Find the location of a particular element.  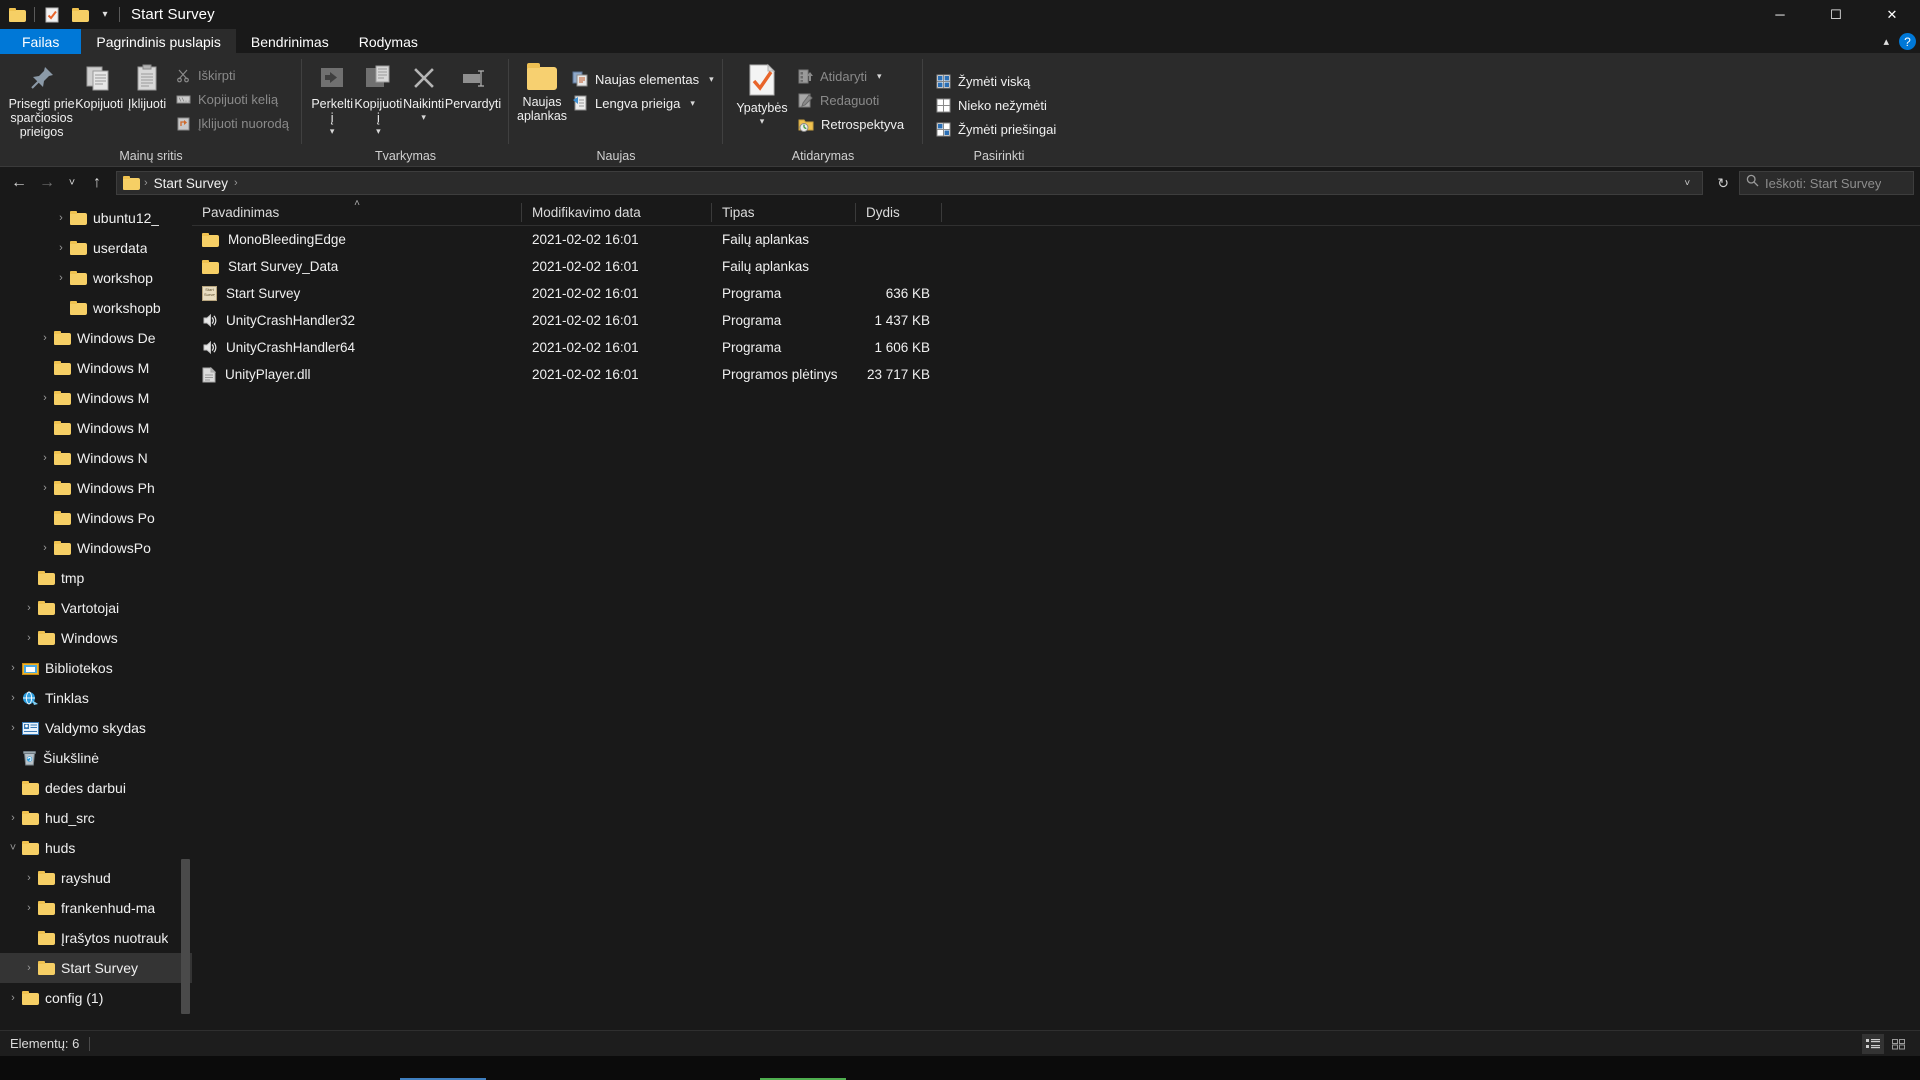

nav-item-windows-de: › Windows De is located at coordinates (96, 338).